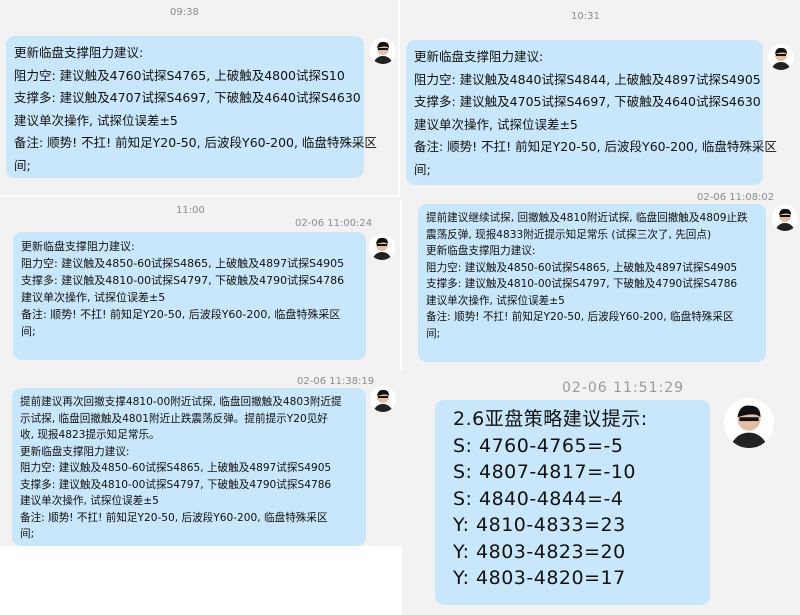  Describe the element at coordinates (585, 16) in the screenshot. I see `time-divider: 10:31` at that location.